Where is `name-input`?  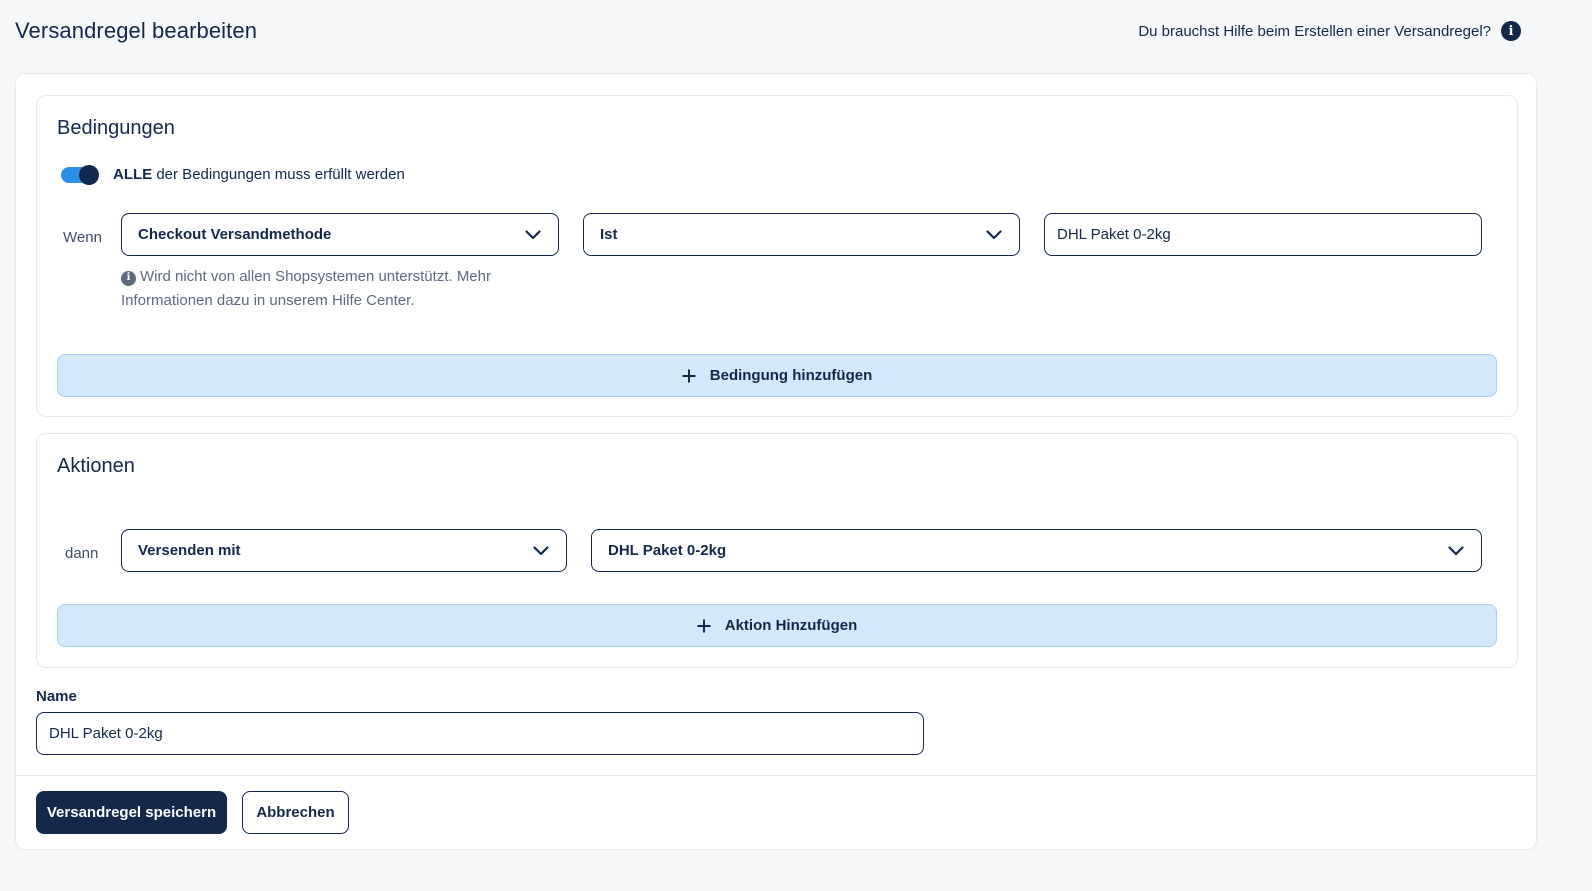 name-input is located at coordinates (480, 733).